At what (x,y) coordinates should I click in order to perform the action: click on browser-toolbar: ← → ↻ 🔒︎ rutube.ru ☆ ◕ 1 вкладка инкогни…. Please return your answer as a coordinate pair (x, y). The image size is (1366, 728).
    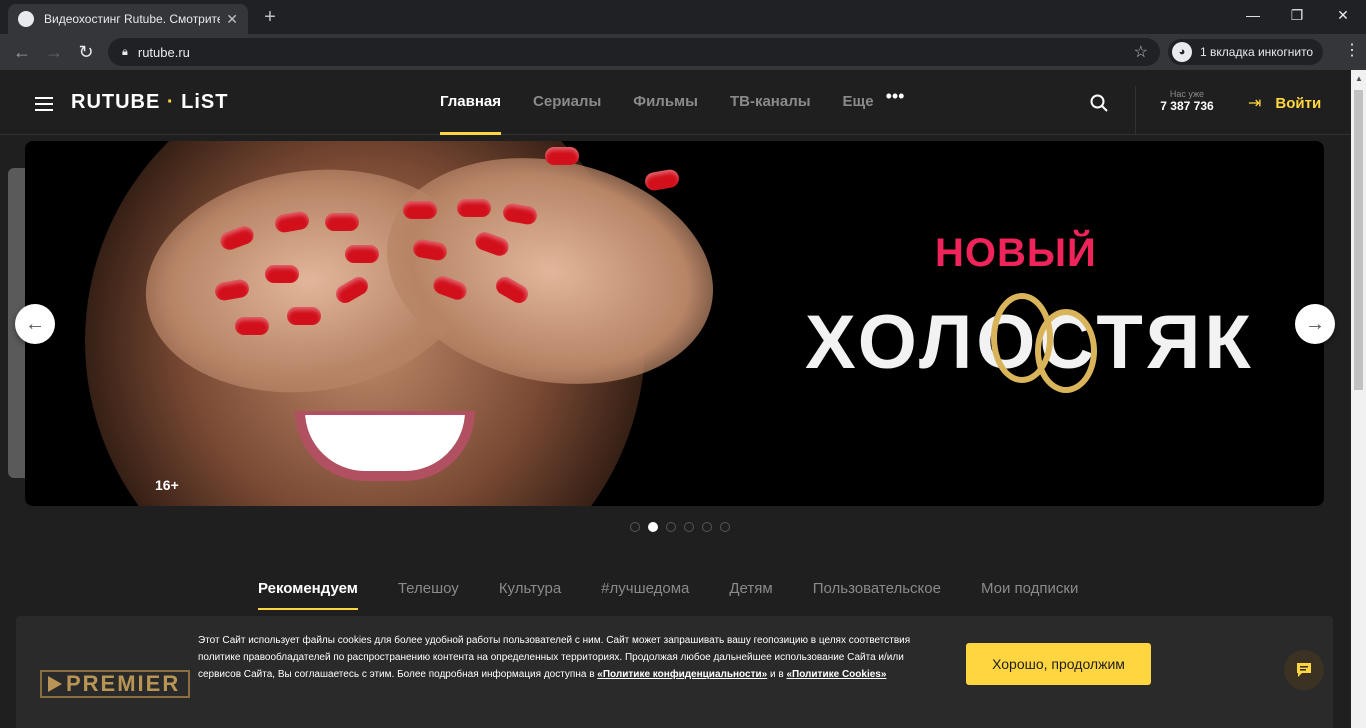
    Looking at the image, I should click on (683, 52).